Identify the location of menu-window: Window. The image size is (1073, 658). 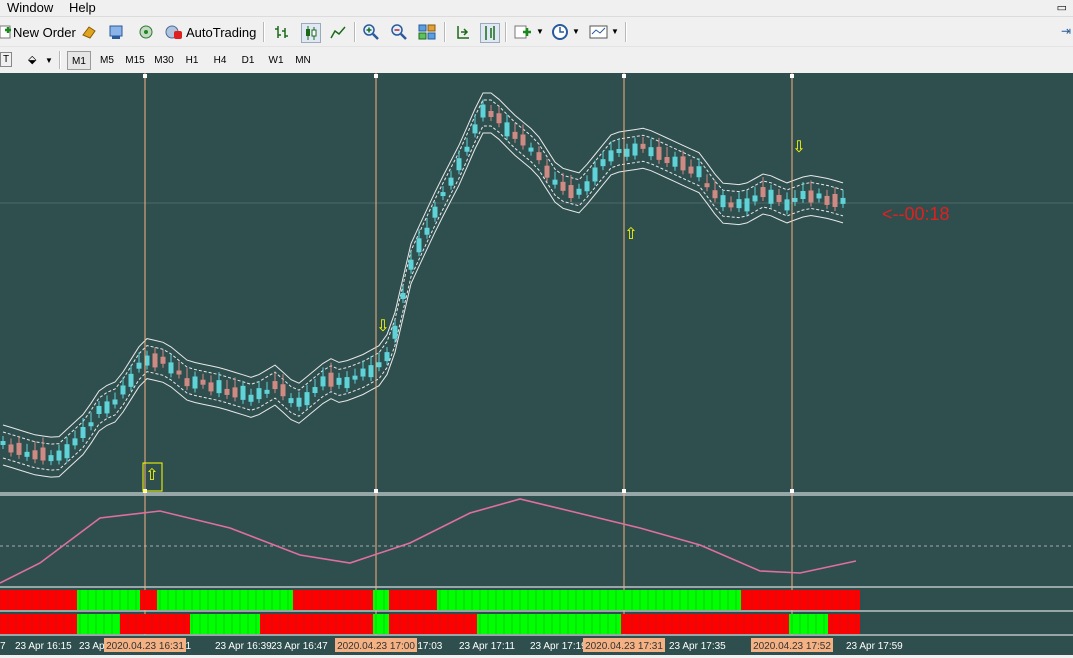
(30, 7).